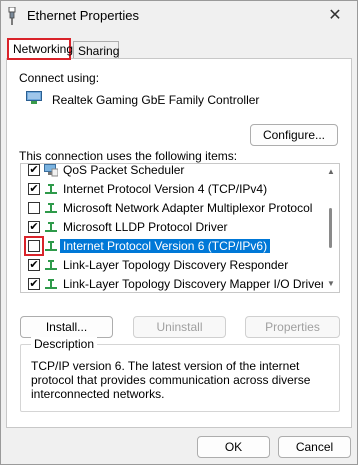 Image resolution: width=358 pixels, height=465 pixels. Describe the element at coordinates (34, 246) in the screenshot. I see `ipv6-checkbox` at that location.